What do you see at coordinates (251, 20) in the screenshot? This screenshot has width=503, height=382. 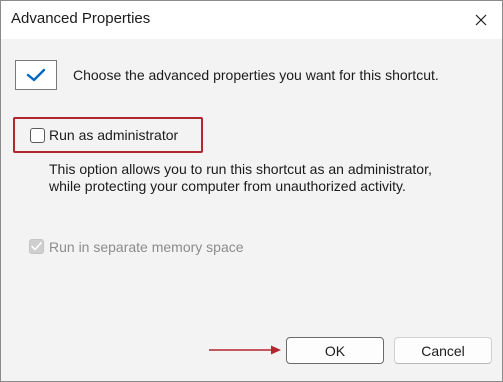 I see `title-bar: Advanced Properties` at bounding box center [251, 20].